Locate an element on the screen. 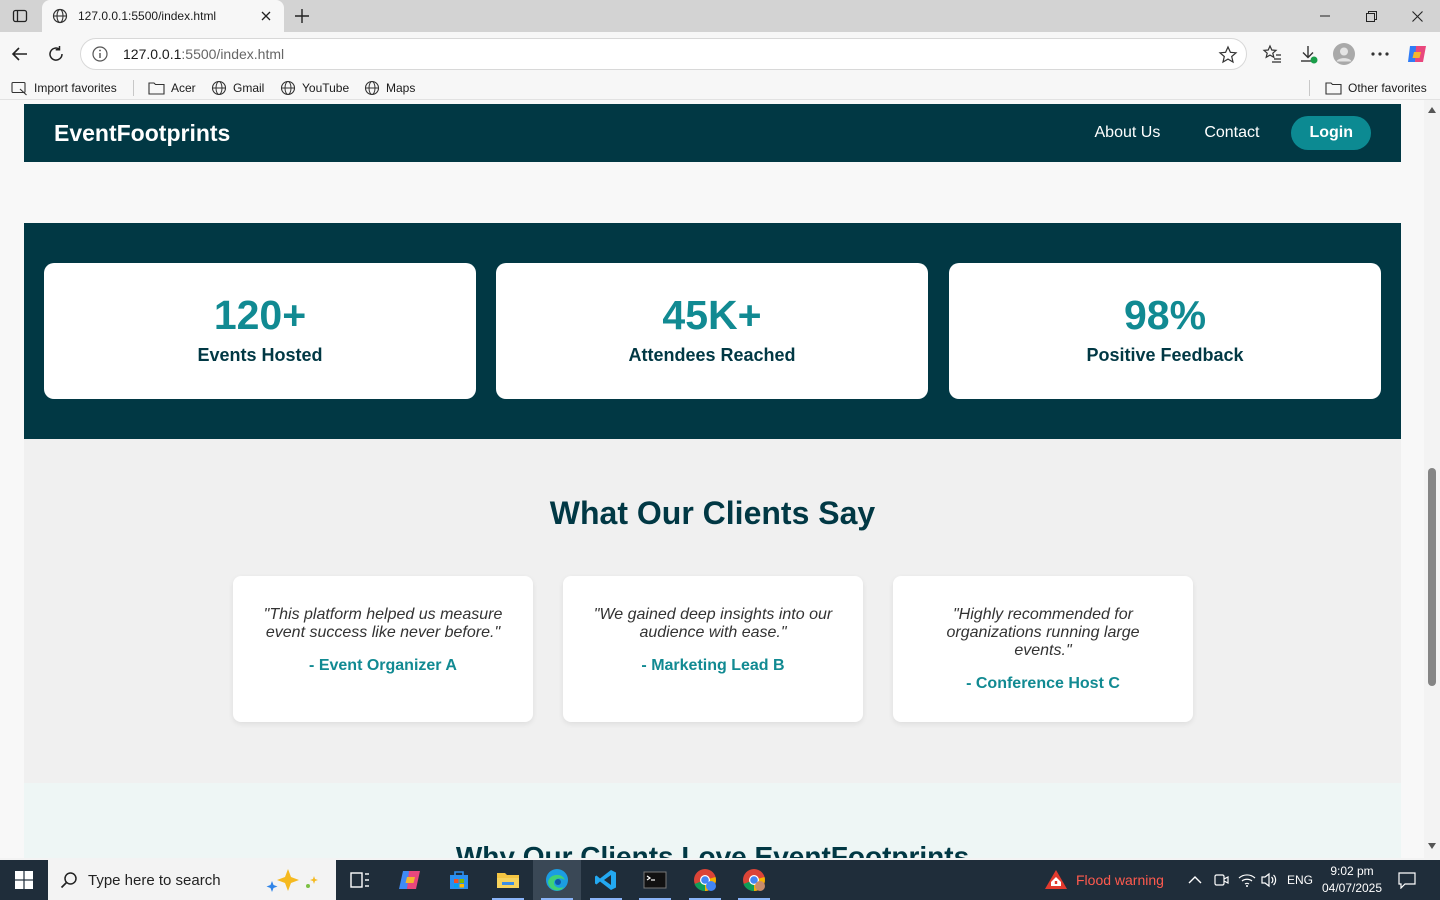 The width and height of the screenshot is (1440, 900). other-favorites: Other favorites is located at coordinates (1376, 88).